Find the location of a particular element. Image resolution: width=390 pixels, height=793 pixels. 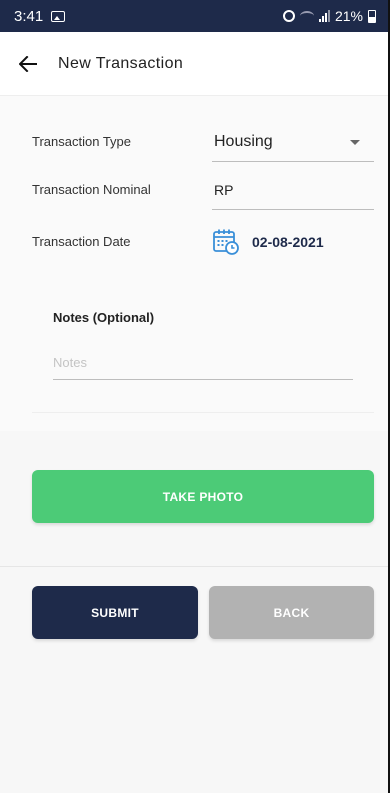

status-right: 21% is located at coordinates (329, 16).